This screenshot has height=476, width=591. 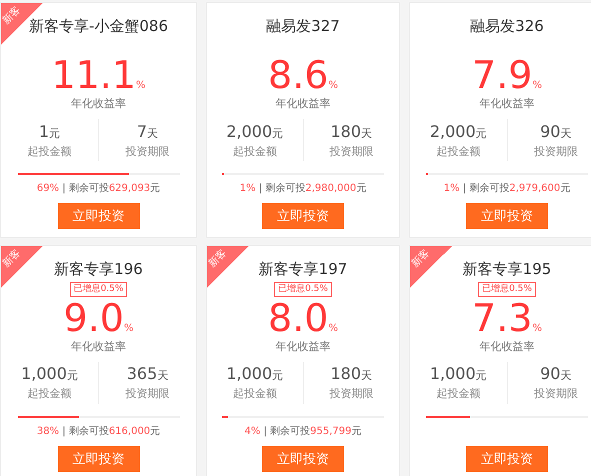 What do you see at coordinates (507, 26) in the screenshot?
I see `product-title: 融易发326` at bounding box center [507, 26].